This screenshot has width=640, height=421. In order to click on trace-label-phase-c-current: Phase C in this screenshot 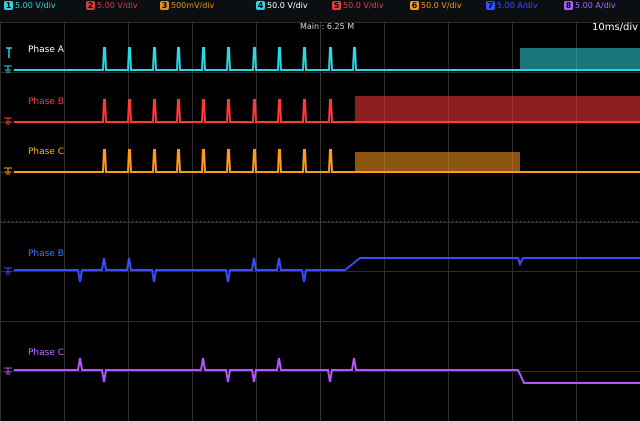, I will do `click(46, 353)`.